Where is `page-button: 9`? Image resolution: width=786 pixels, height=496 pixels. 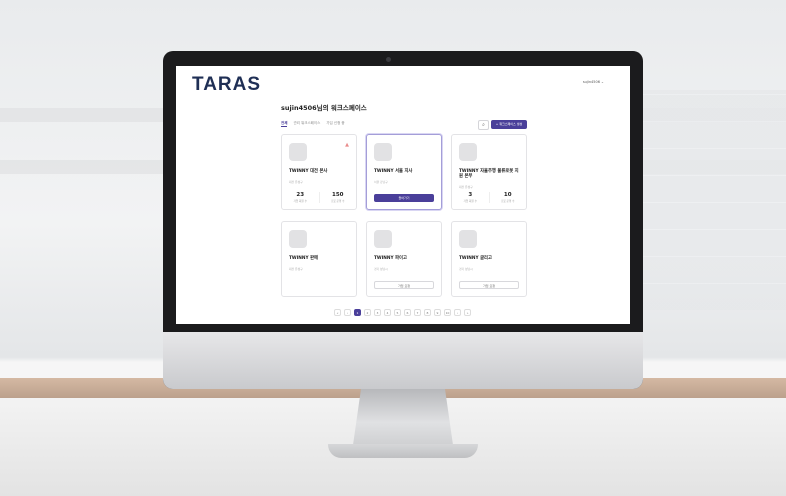 page-button: 9 is located at coordinates (437, 312).